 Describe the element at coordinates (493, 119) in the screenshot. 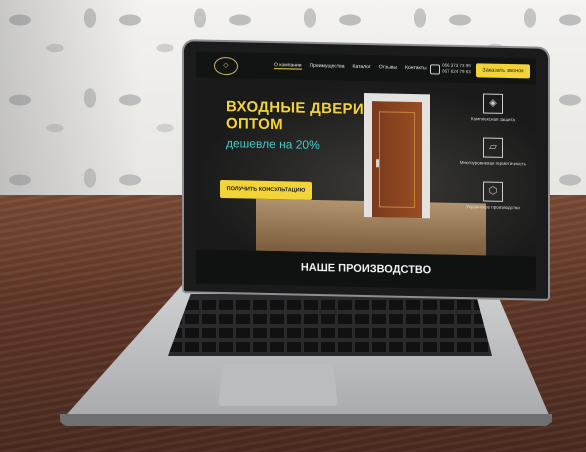

I see `feature-label: Комплексная защита` at that location.